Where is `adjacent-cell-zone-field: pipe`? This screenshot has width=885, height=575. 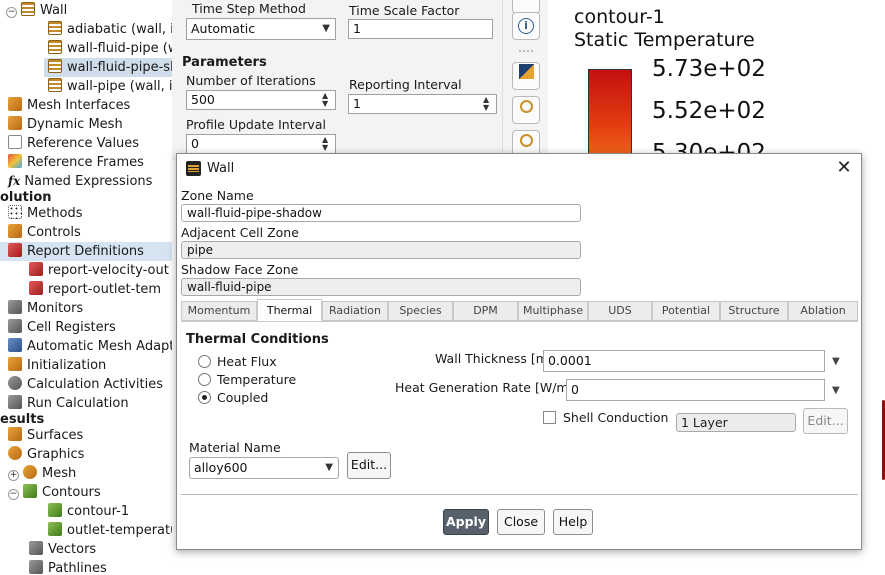
adjacent-cell-zone-field: pipe is located at coordinates (381, 250).